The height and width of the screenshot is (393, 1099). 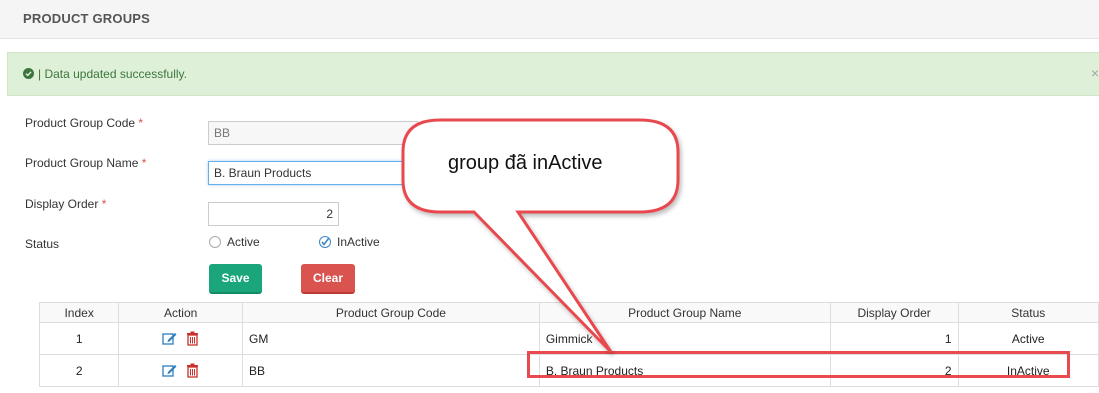 I want to click on checkmark-icon, so click(x=325, y=242).